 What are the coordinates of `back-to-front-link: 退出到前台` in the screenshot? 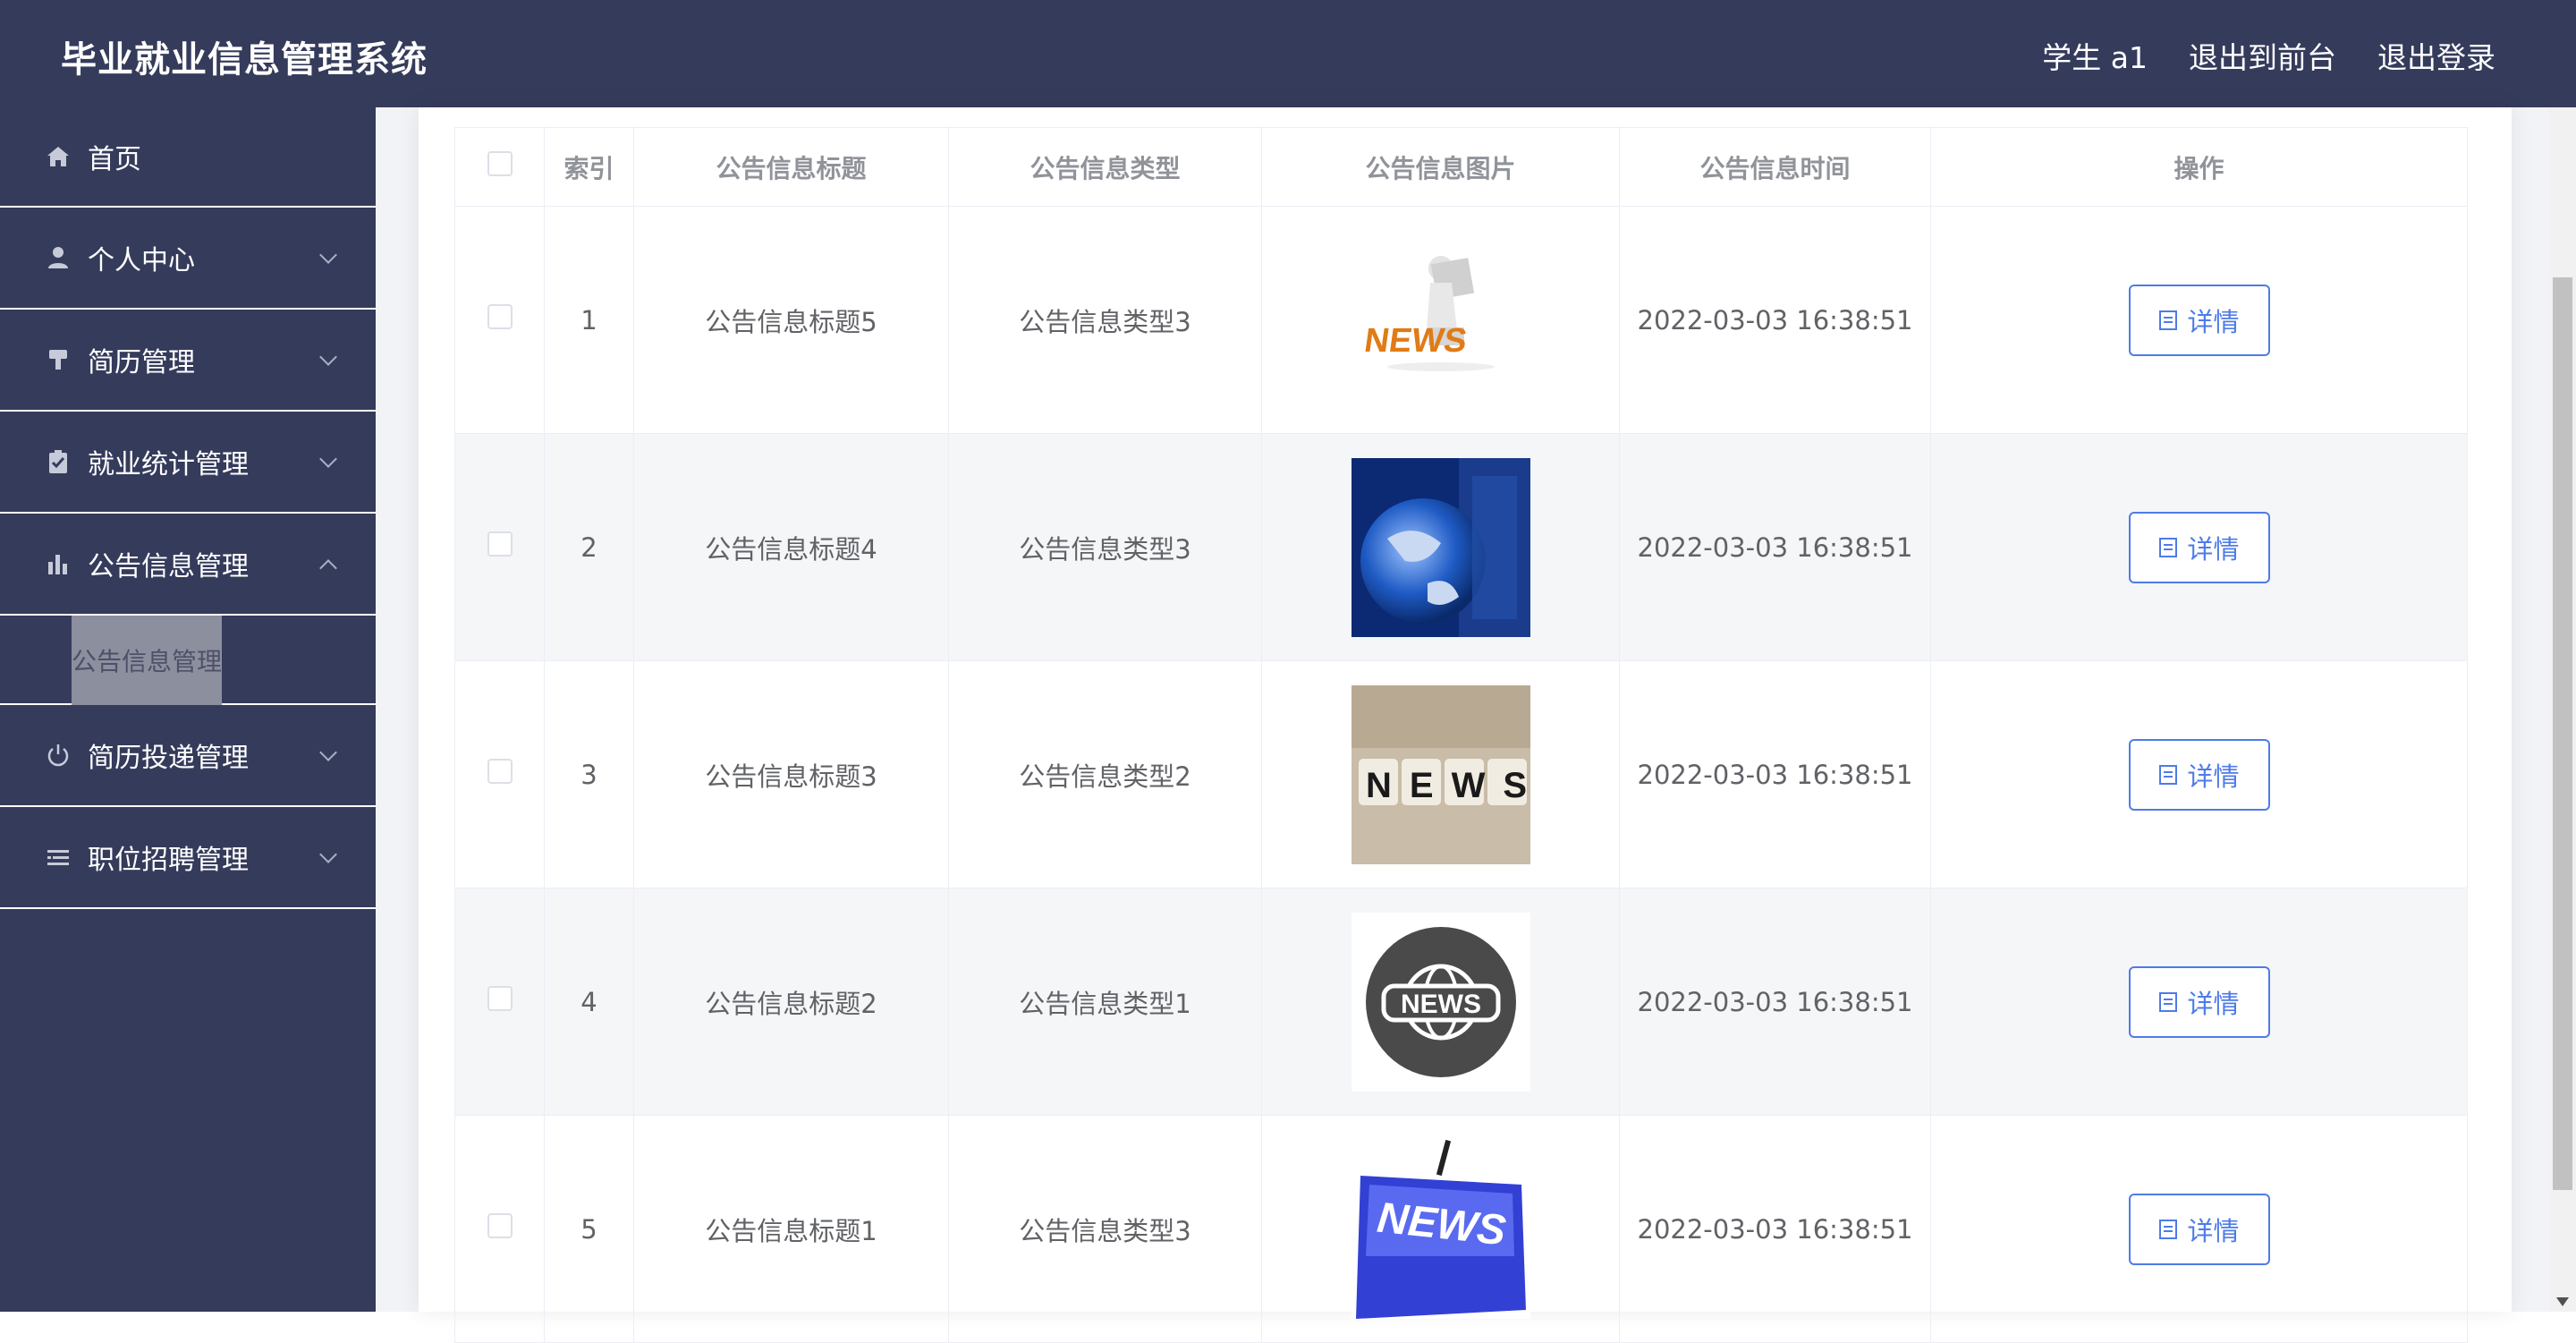 It's located at (2262, 55).